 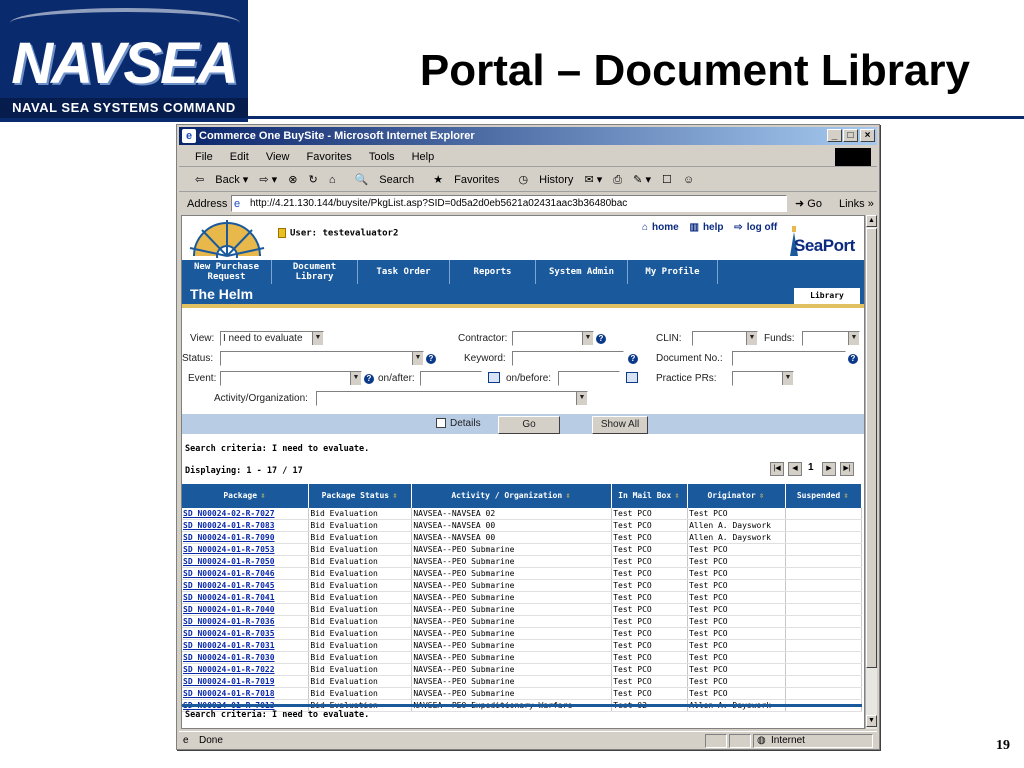 I want to click on column-header-suspended: Suspended ⇳, so click(x=823, y=496).